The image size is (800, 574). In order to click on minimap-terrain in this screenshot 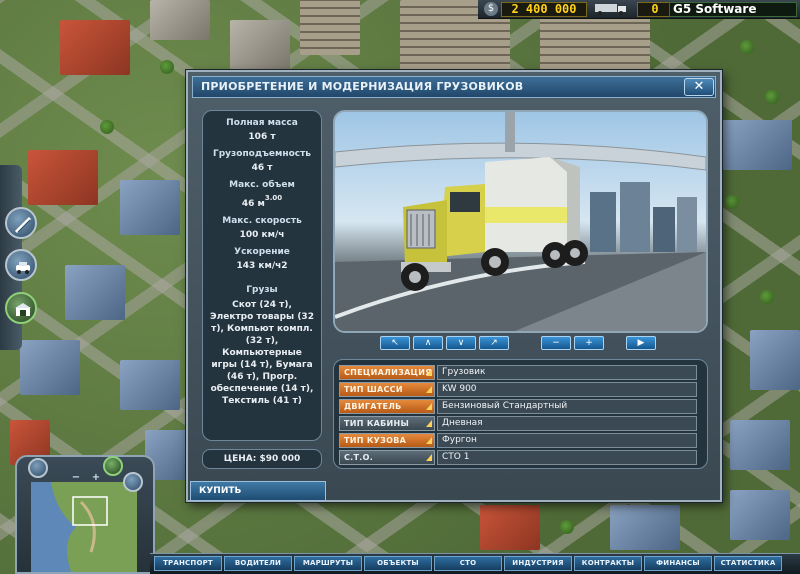, I will do `click(94, 527)`.